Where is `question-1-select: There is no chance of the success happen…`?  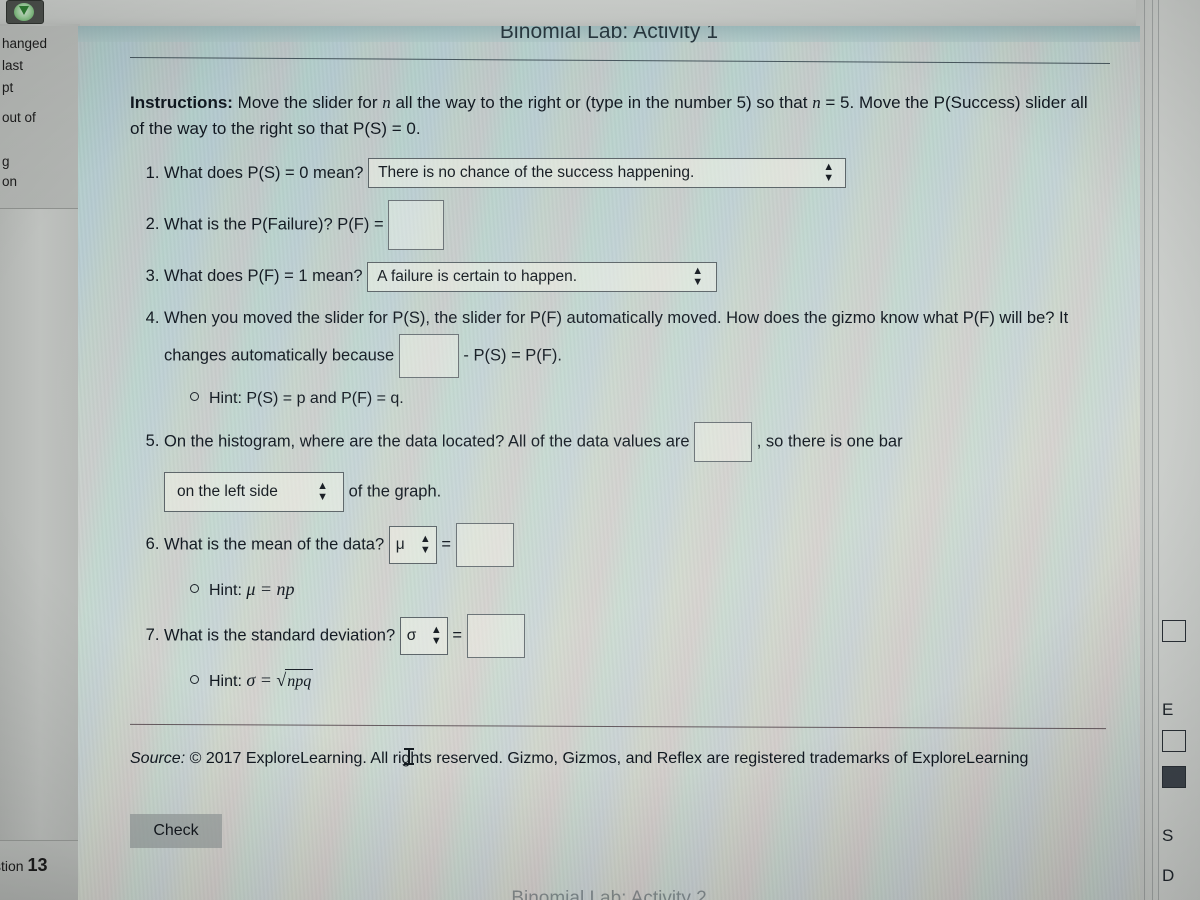 question-1-select: There is no chance of the success happen… is located at coordinates (607, 173).